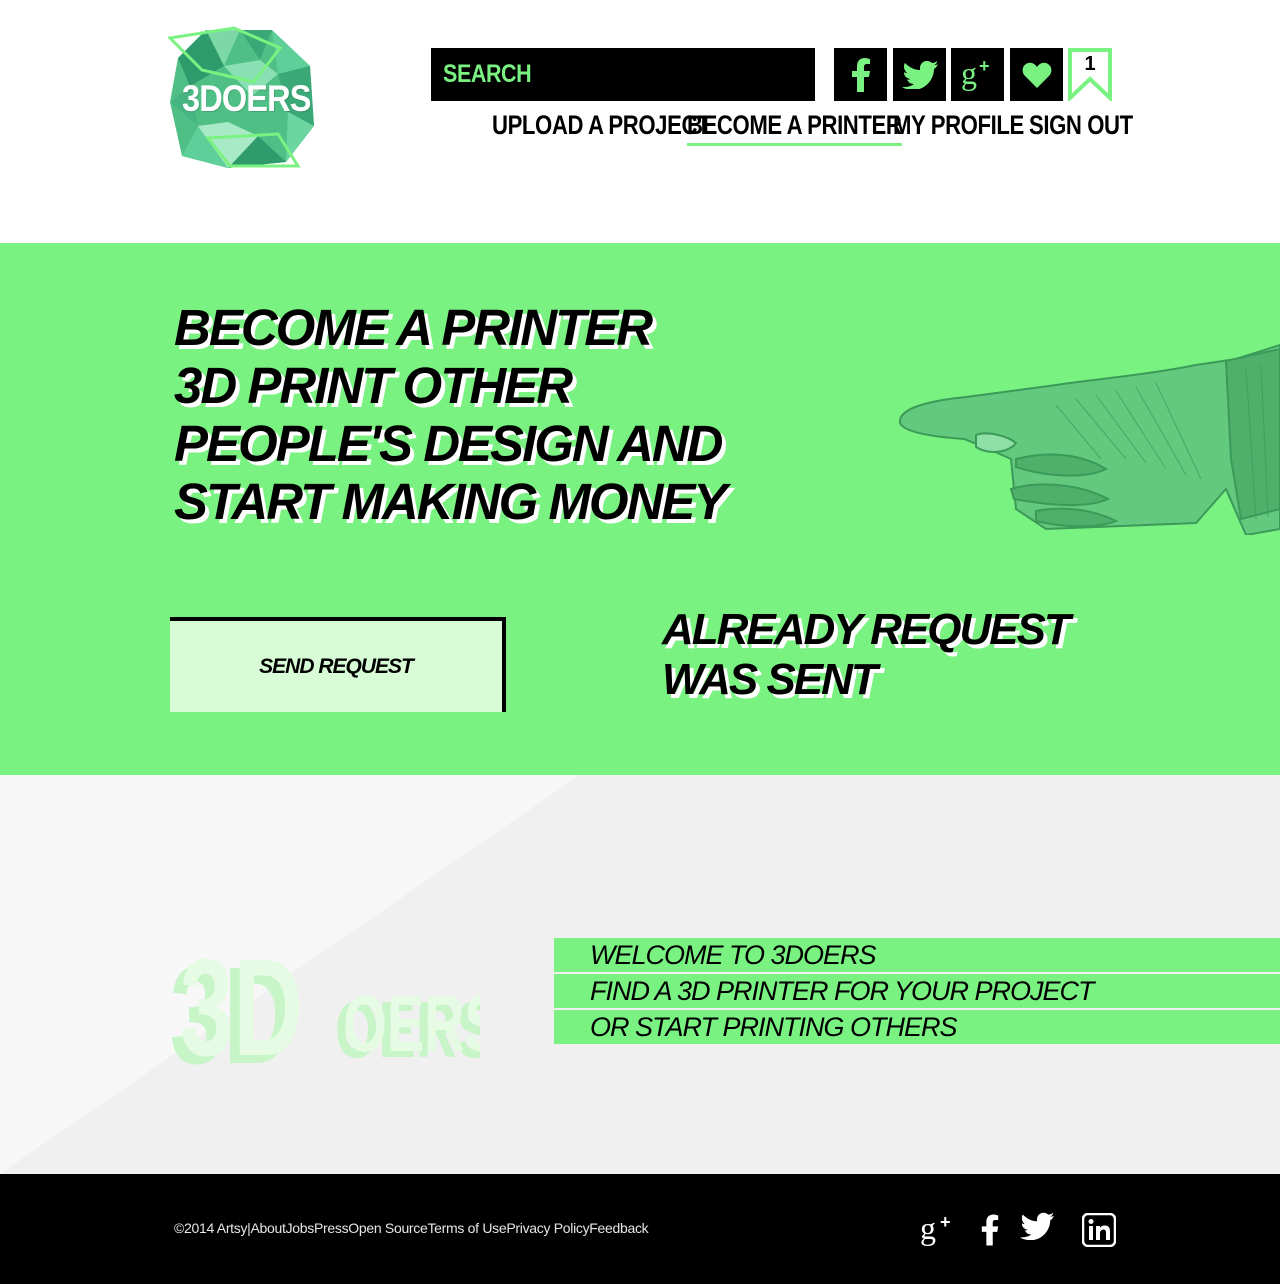 This screenshot has width=1280, height=1284. I want to click on linkedin-icon, so click(1099, 1230).